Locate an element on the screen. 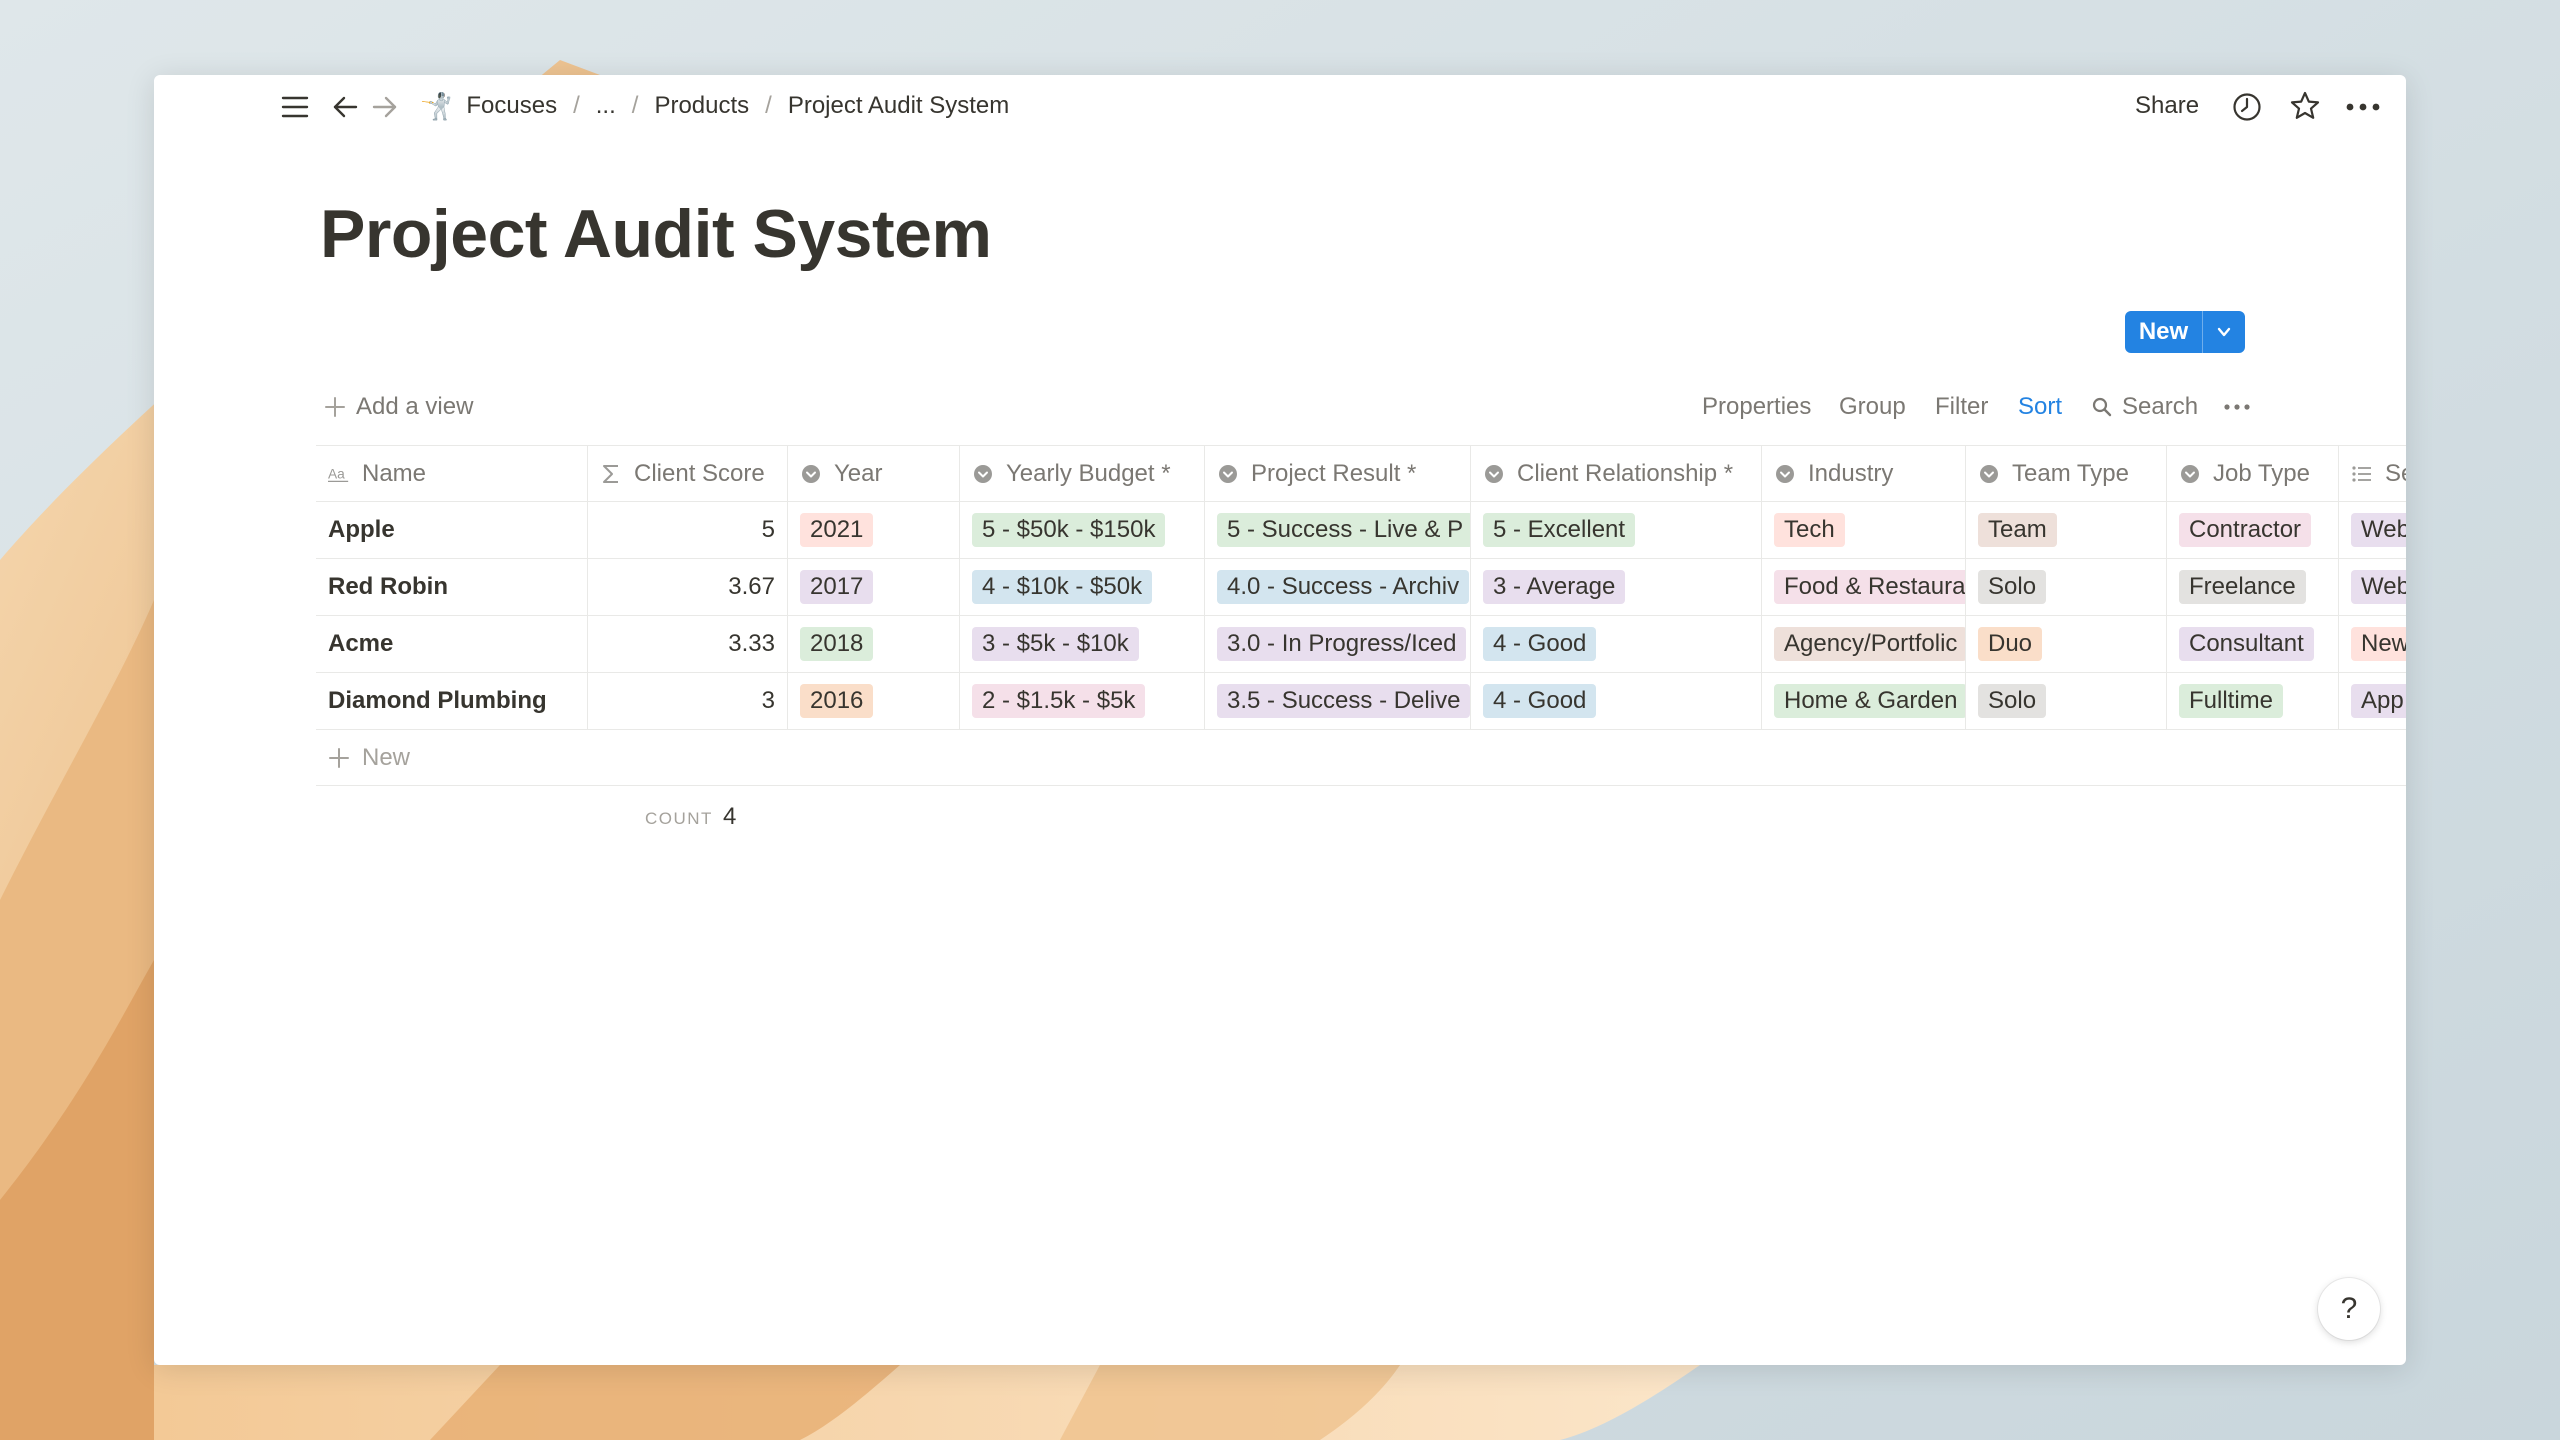 This screenshot has height=1440, width=2560. cell-client-relationship: 3 - Average is located at coordinates (1616, 587).